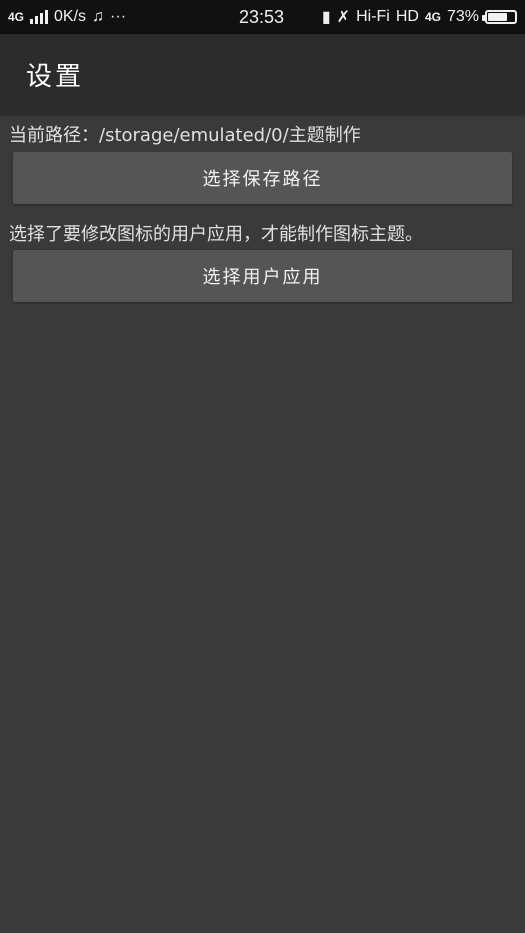 This screenshot has width=525, height=933. Describe the element at coordinates (407, 16) in the screenshot. I see `hd-label: HD` at that location.